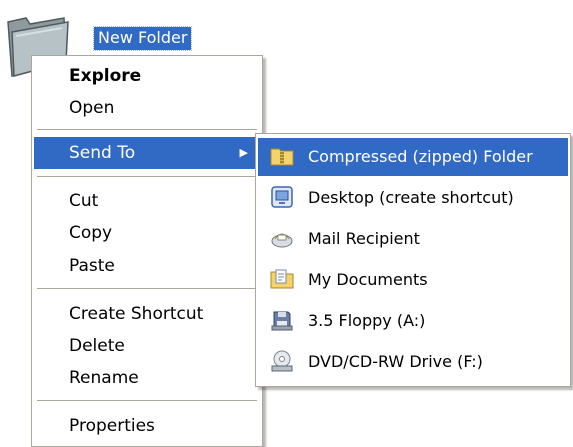 Image resolution: width=573 pixels, height=447 pixels. I want to click on submenu-item-mail: Mail Recipient, so click(413, 239).